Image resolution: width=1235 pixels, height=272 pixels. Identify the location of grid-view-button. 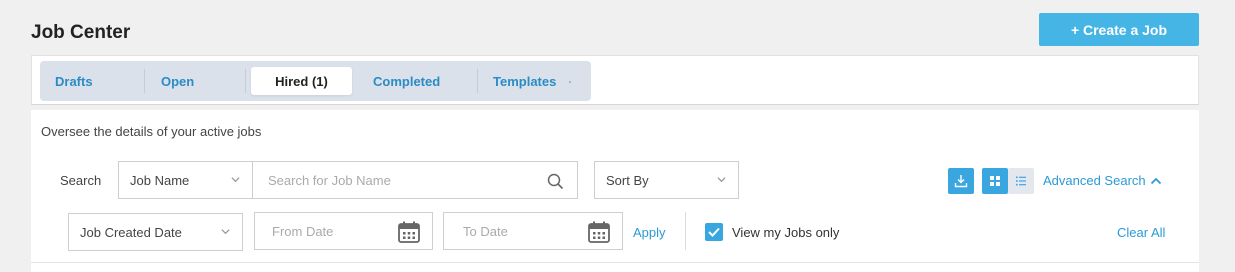
(995, 181).